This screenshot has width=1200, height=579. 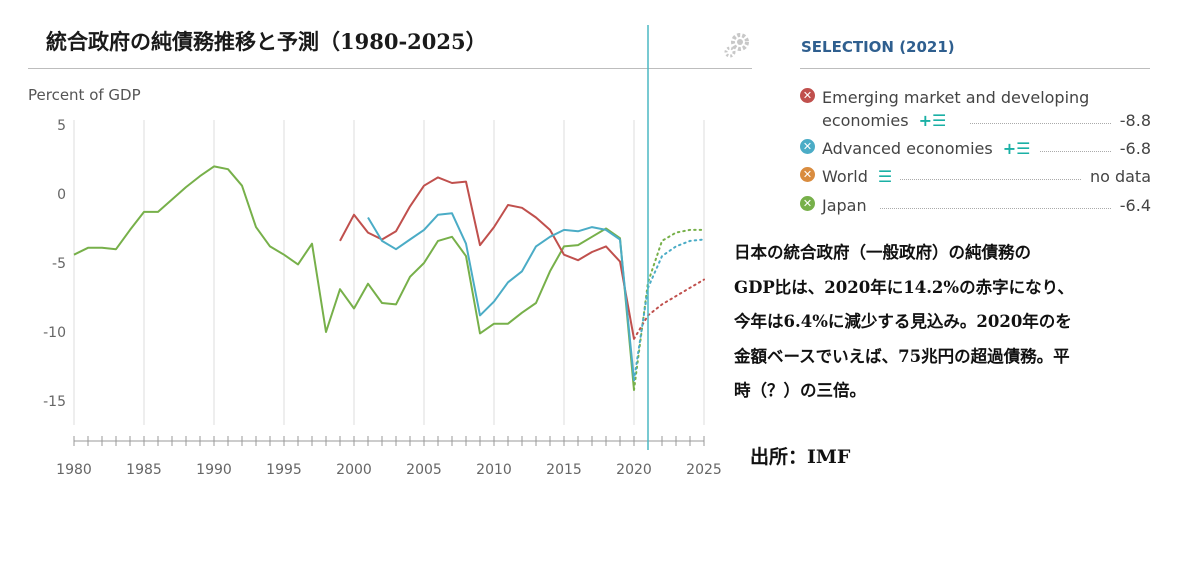 What do you see at coordinates (1133, 148) in the screenshot?
I see `legend-value-advanced: -6.8` at bounding box center [1133, 148].